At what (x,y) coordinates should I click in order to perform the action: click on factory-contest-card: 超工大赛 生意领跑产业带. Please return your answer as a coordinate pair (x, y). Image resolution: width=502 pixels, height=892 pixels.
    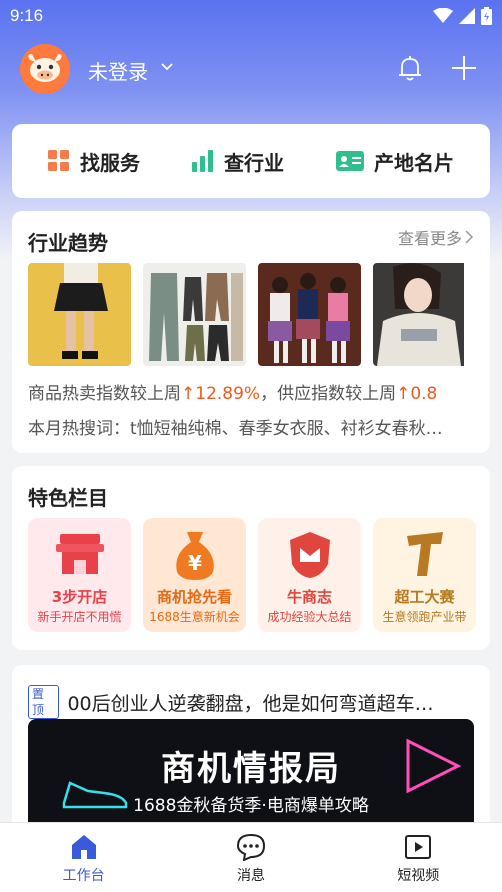
    Looking at the image, I should click on (424, 575).